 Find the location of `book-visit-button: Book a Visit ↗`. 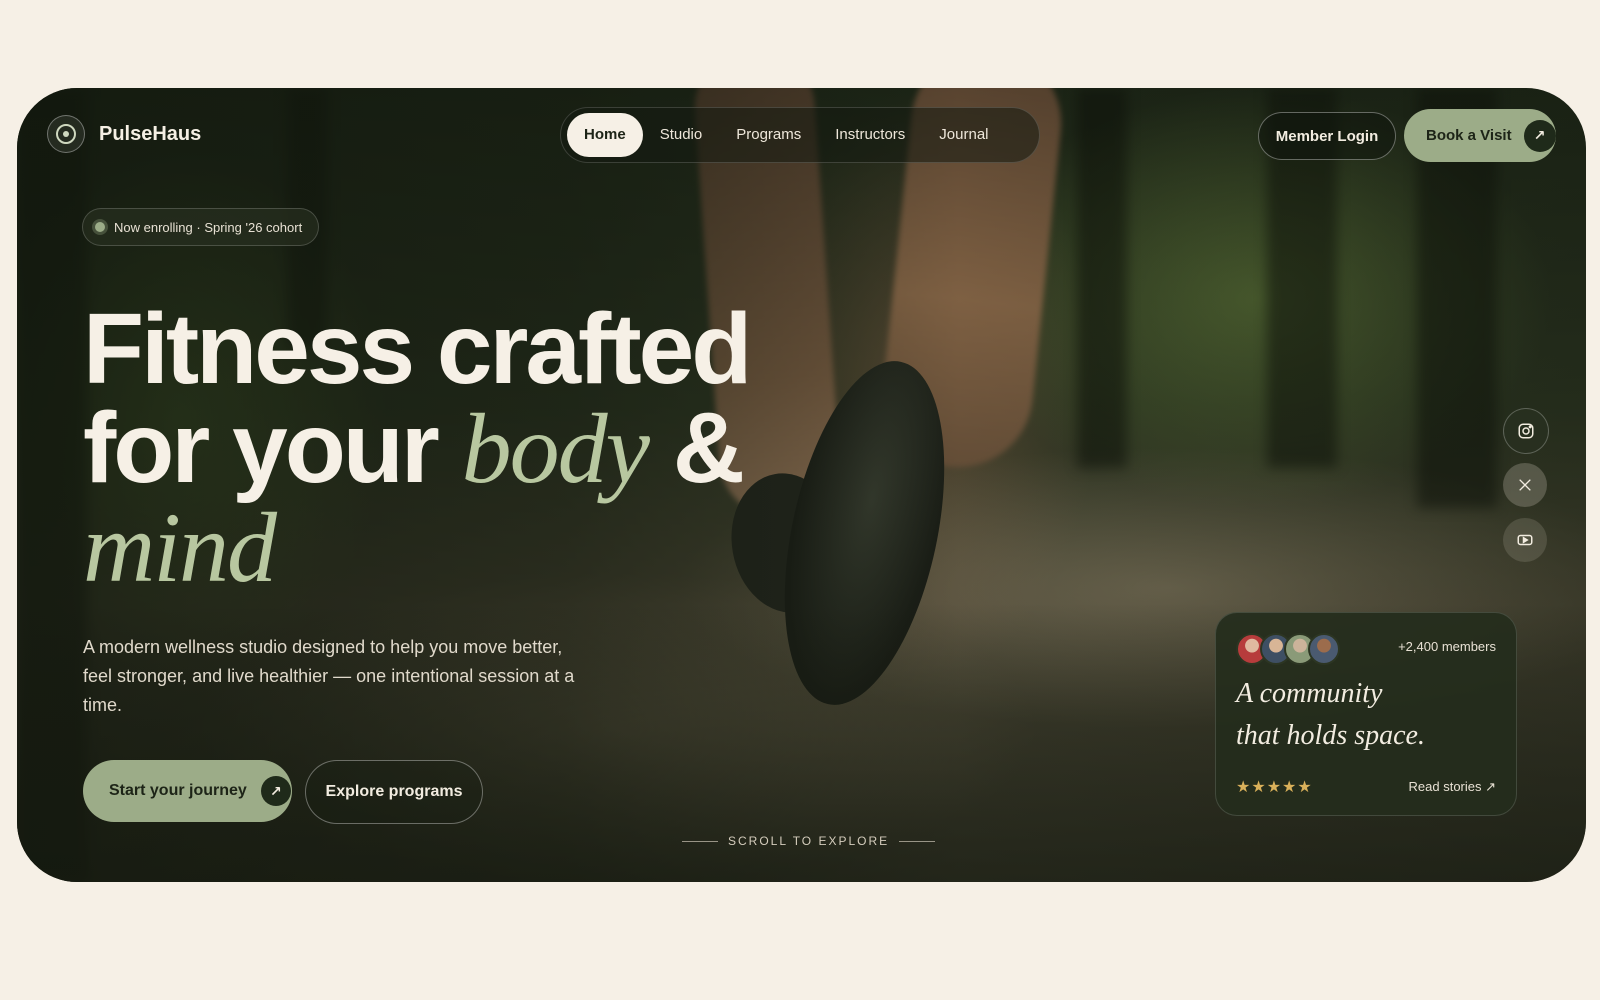

book-visit-button: Book a Visit ↗ is located at coordinates (1480, 135).